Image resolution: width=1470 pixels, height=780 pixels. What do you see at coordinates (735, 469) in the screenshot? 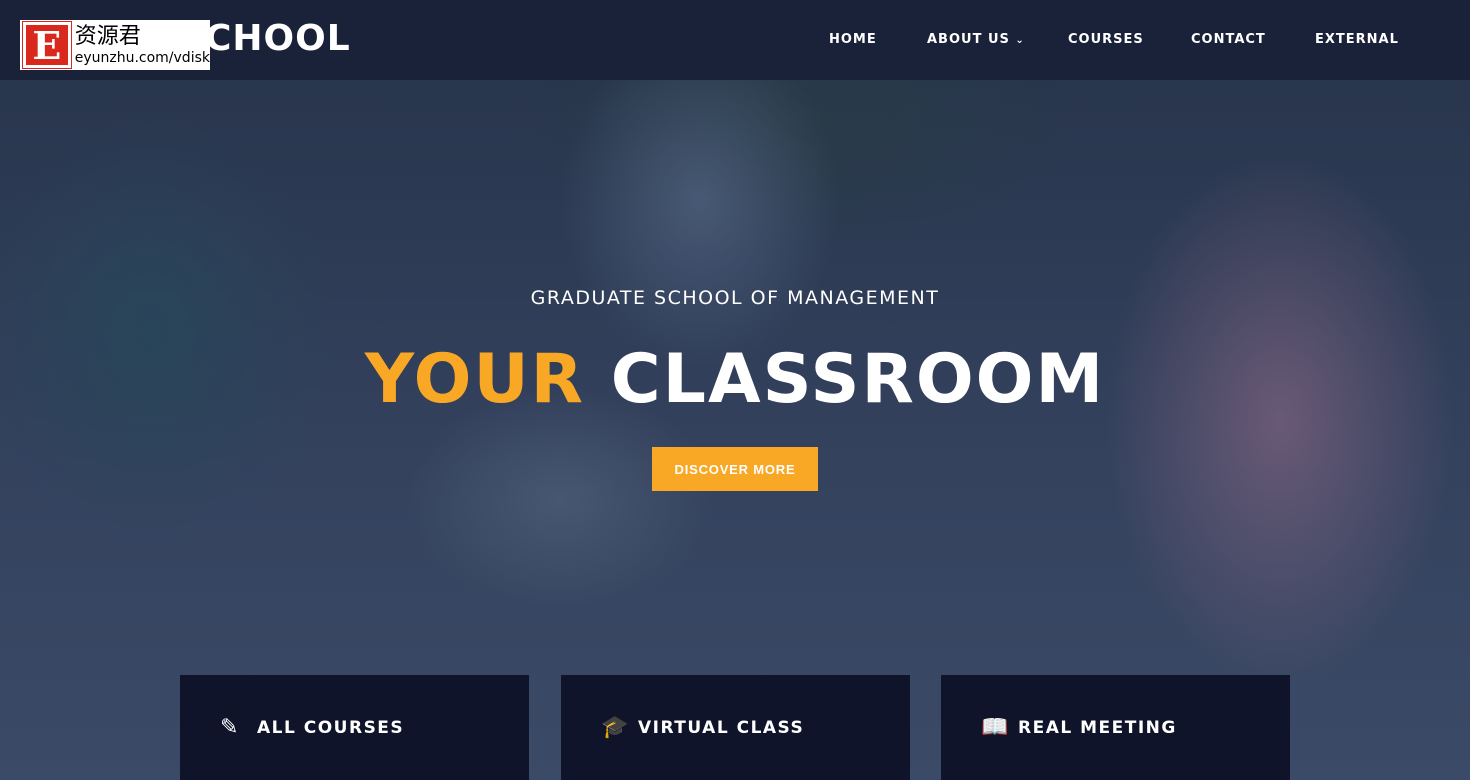
I see `discover-more-button: DISCOVER MORE` at bounding box center [735, 469].